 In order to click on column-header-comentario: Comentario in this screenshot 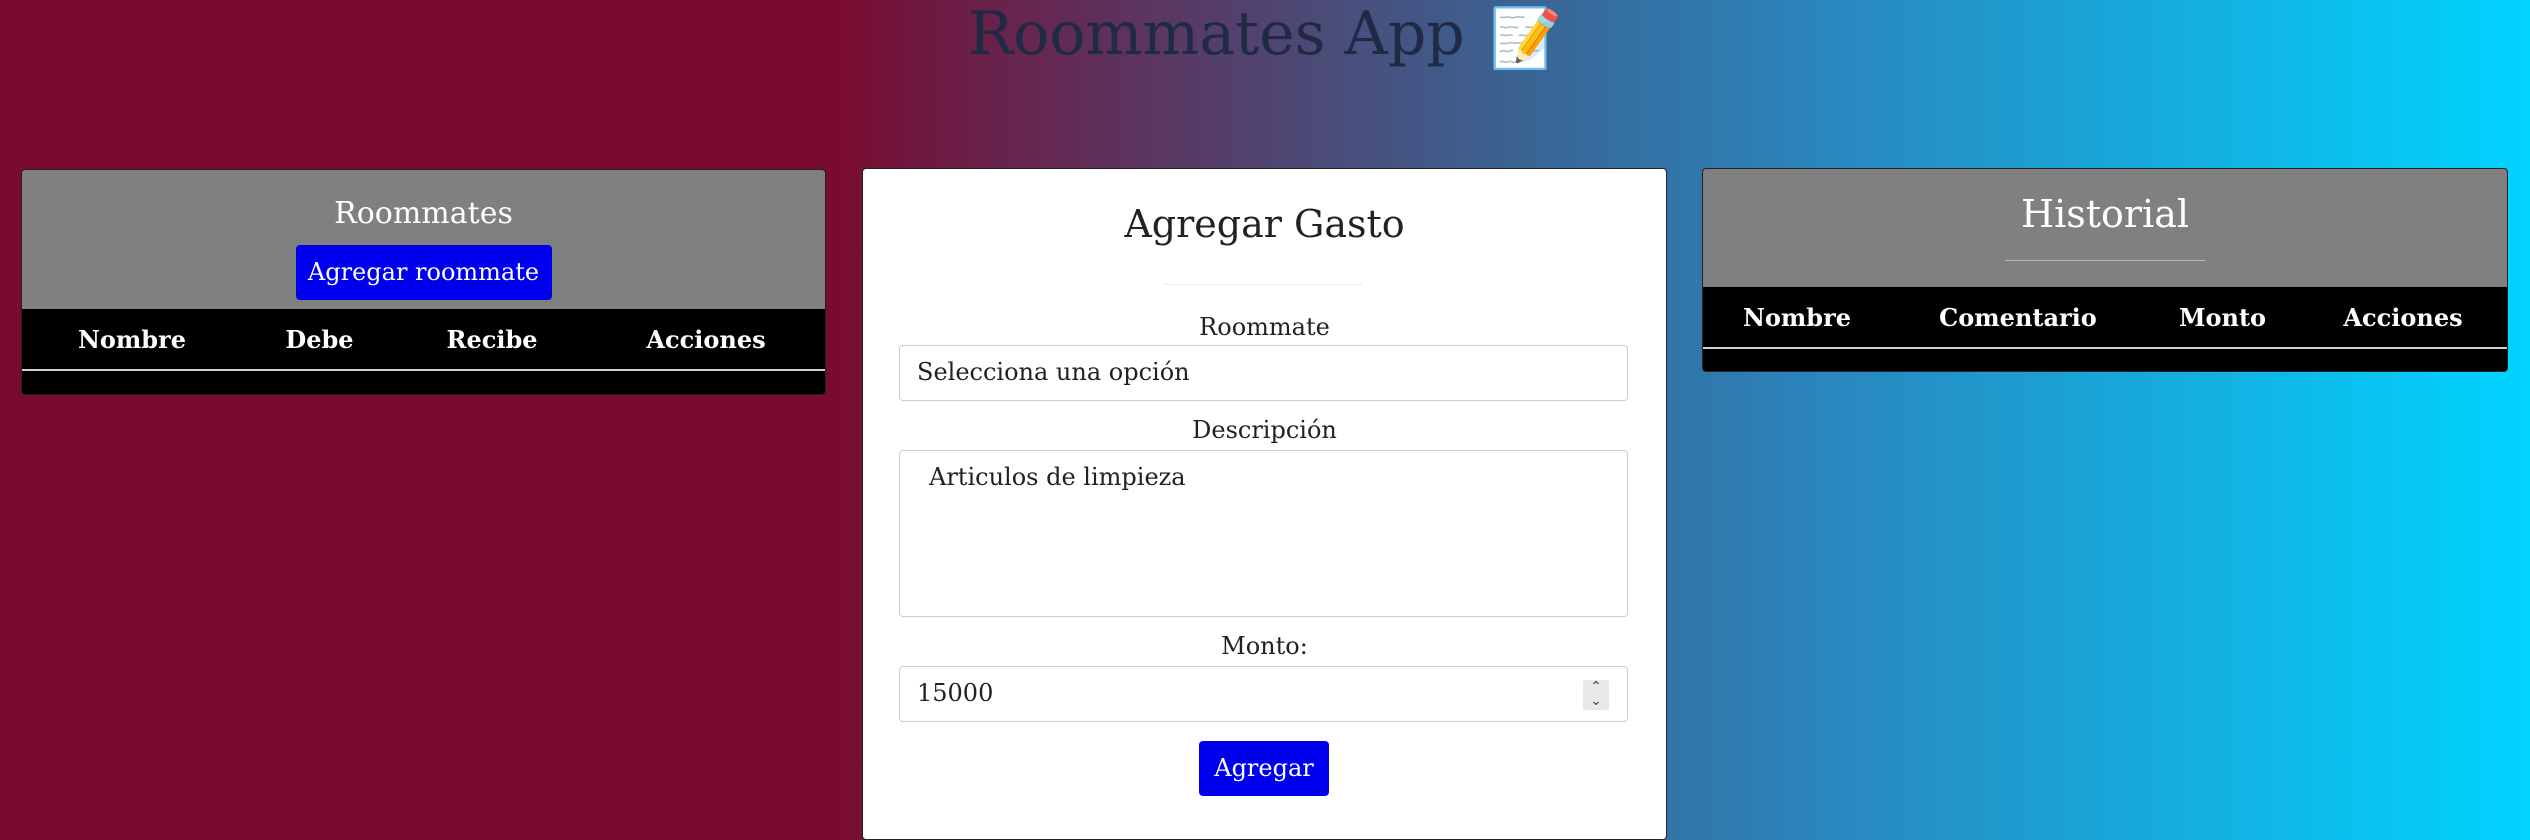, I will do `click(2018, 317)`.